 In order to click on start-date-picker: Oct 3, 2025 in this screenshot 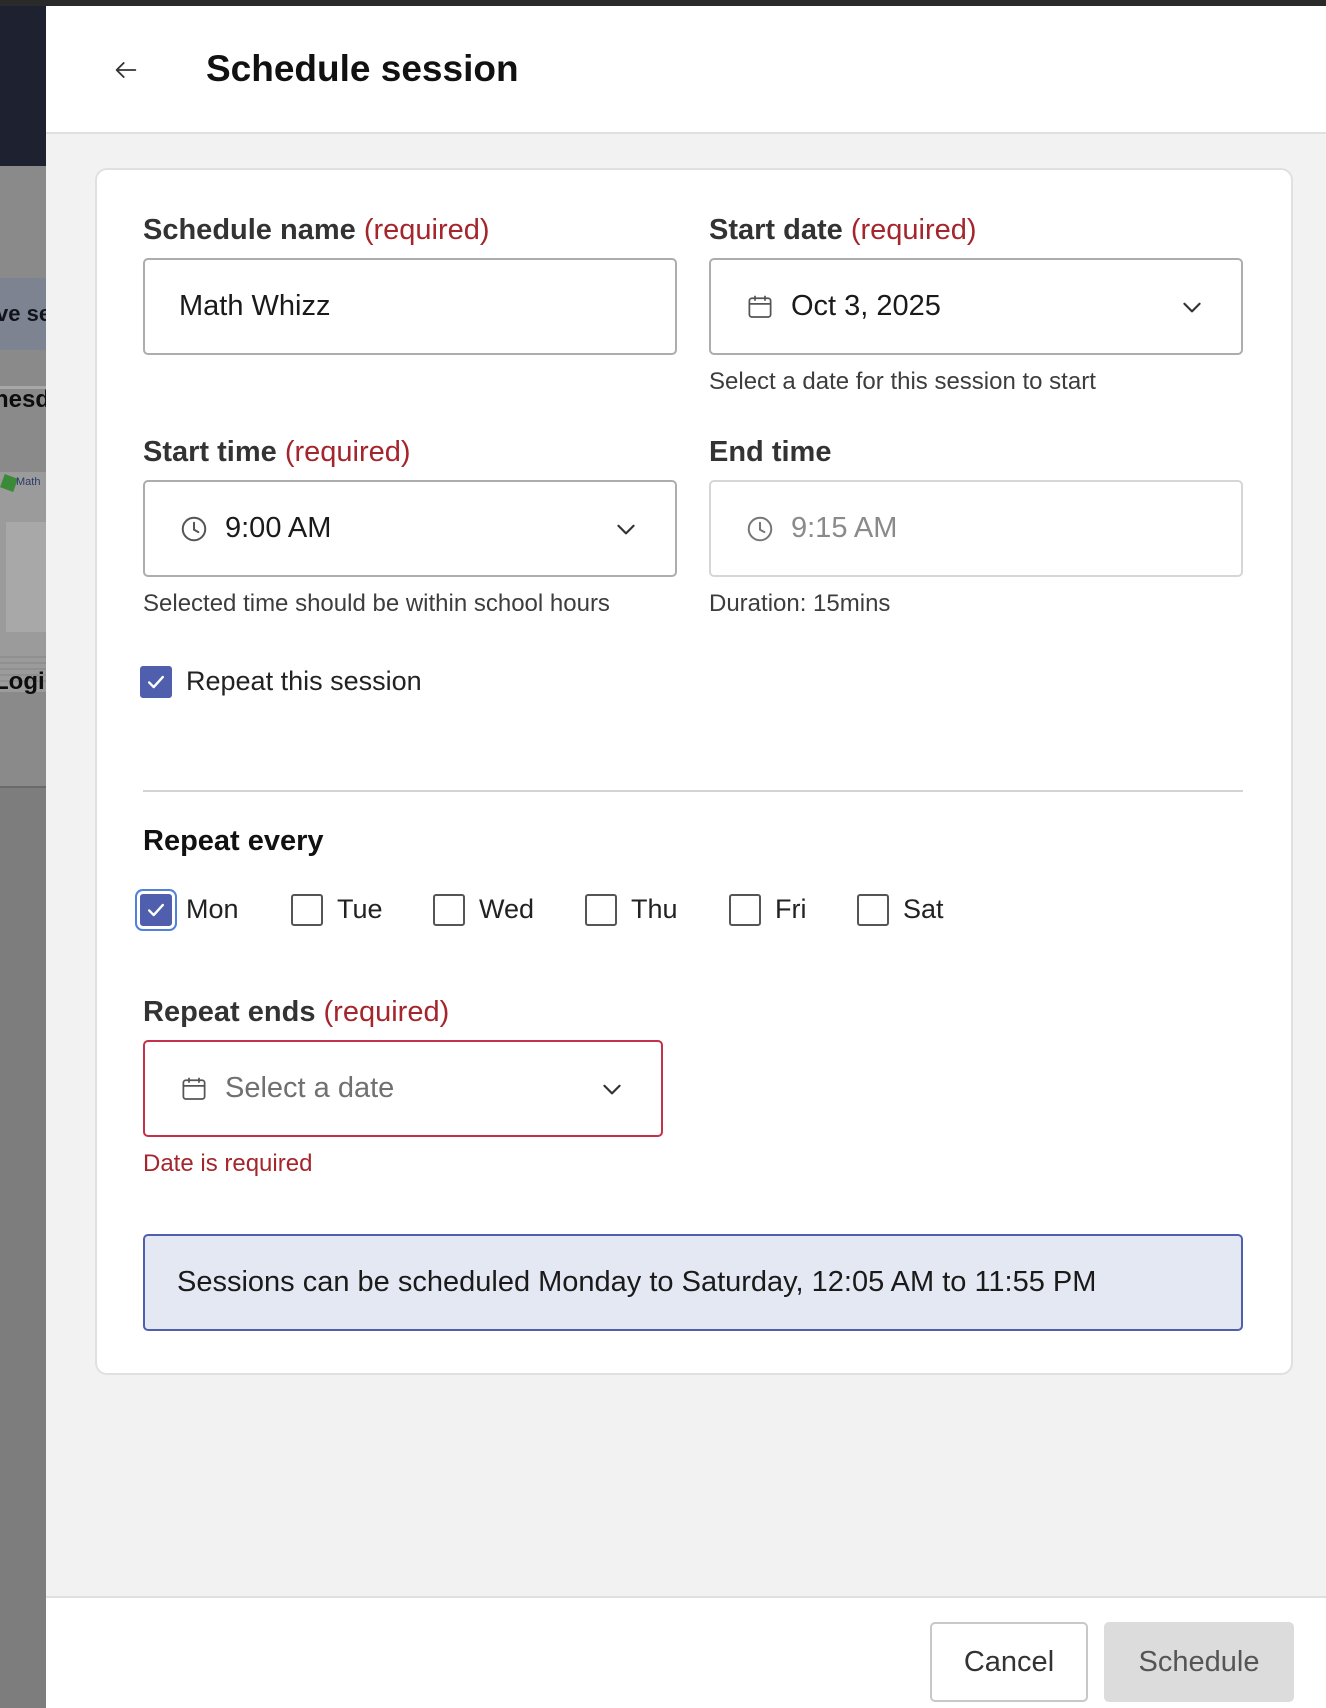, I will do `click(976, 306)`.